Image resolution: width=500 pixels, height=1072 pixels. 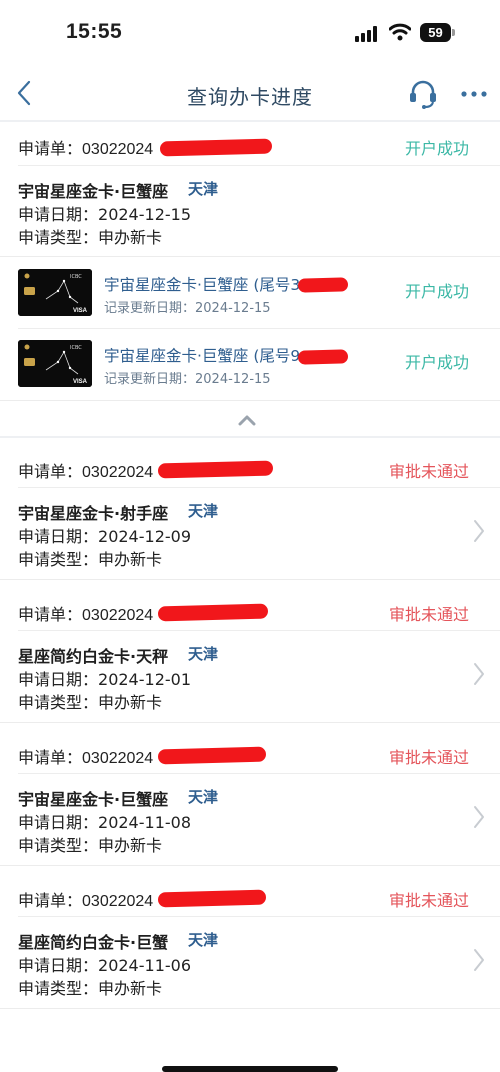 I want to click on apply-date: 申请日期：2024-12-01, so click(x=104, y=678).